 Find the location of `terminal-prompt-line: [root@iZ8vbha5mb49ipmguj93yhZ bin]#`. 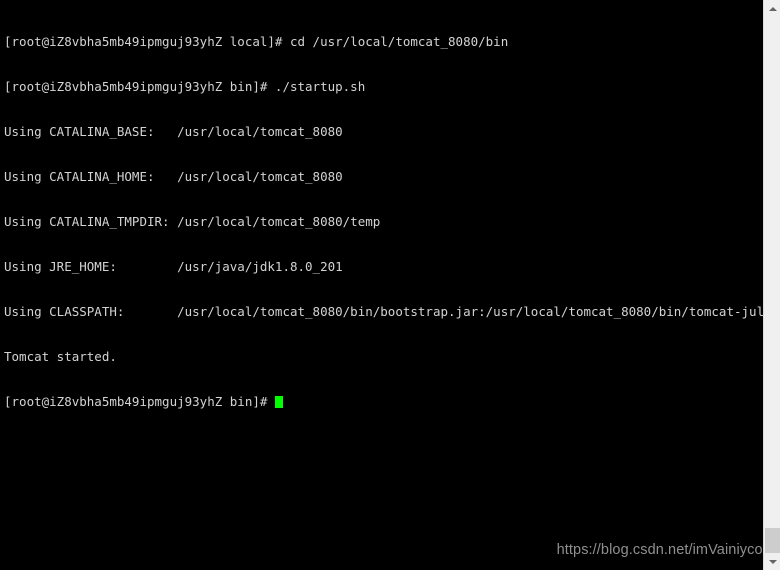

terminal-prompt-line: [root@iZ8vbha5mb49ipmguj93yhZ bin]# is located at coordinates (383, 401).